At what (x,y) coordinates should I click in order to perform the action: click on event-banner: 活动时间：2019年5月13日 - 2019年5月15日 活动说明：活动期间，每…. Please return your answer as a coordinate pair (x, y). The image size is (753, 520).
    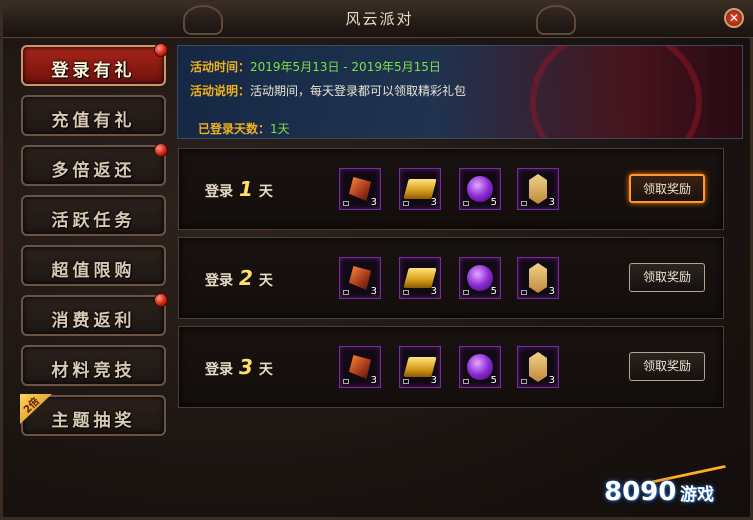
    Looking at the image, I should click on (460, 92).